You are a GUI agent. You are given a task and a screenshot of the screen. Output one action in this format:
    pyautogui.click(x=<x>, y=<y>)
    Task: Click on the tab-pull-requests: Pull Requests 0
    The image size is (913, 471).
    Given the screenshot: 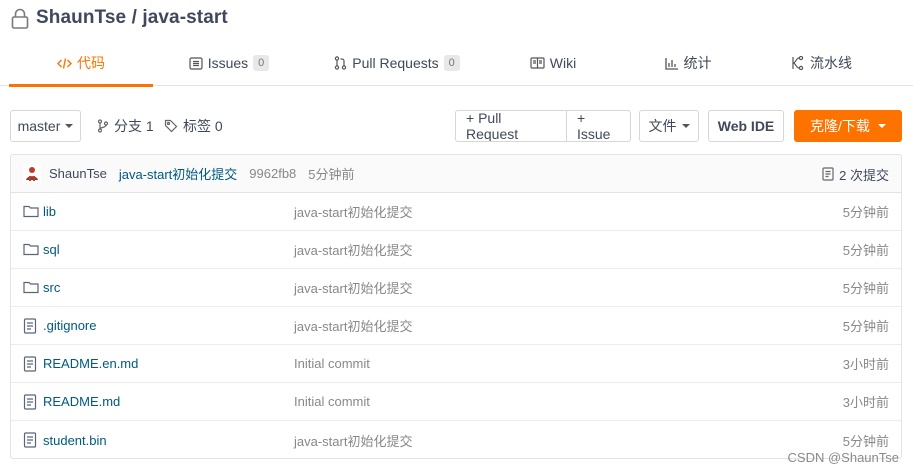 What is the action you would take?
    pyautogui.click(x=397, y=63)
    